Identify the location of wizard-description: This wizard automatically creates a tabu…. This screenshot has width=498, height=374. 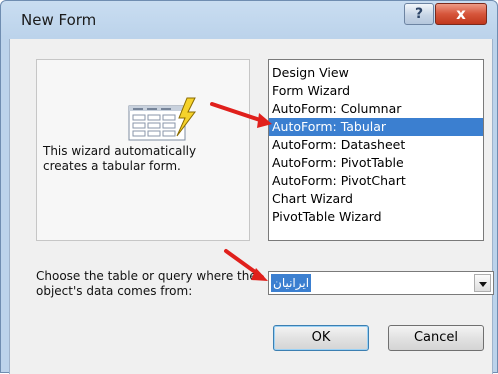
(120, 158).